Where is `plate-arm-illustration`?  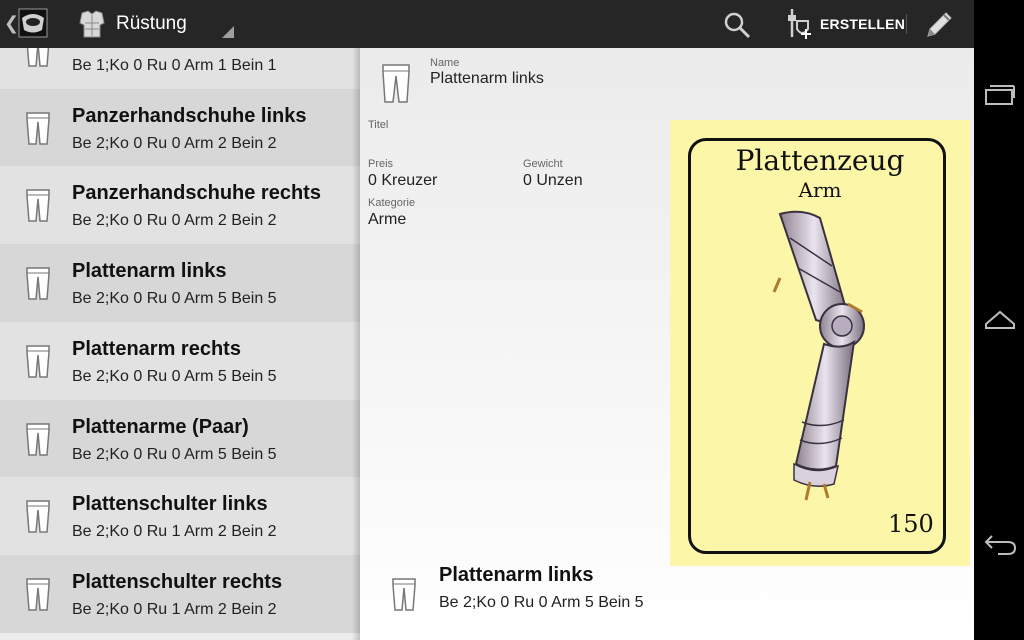 plate-arm-illustration is located at coordinates (818, 355).